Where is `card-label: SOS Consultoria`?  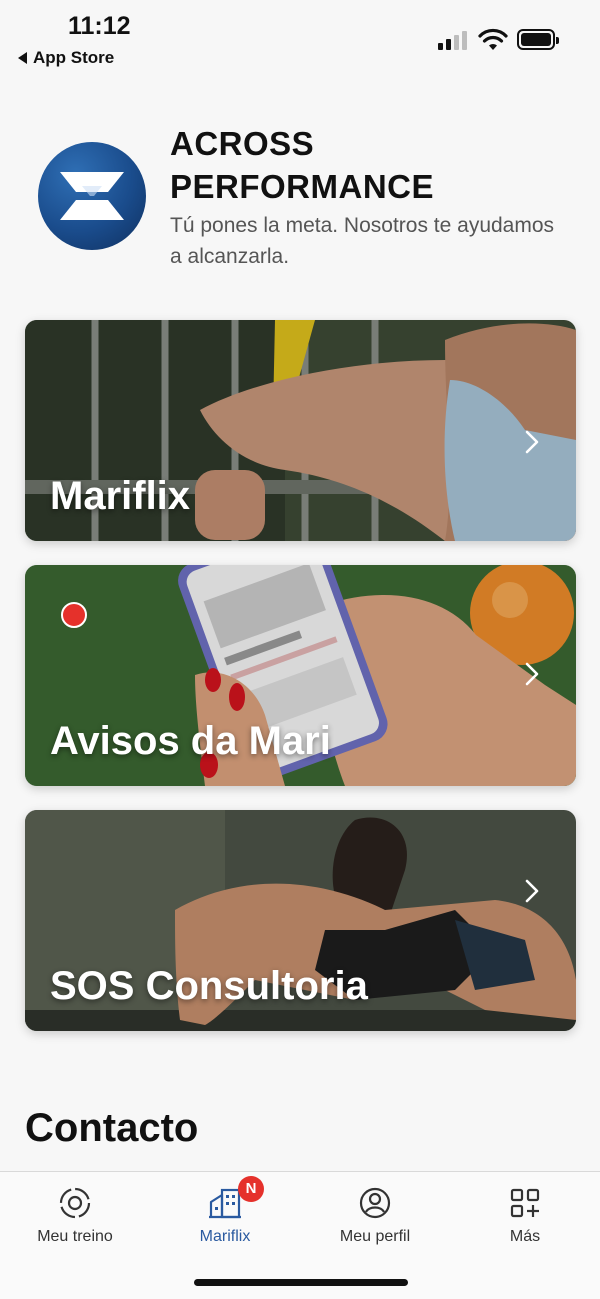
card-label: SOS Consultoria is located at coordinates (209, 986).